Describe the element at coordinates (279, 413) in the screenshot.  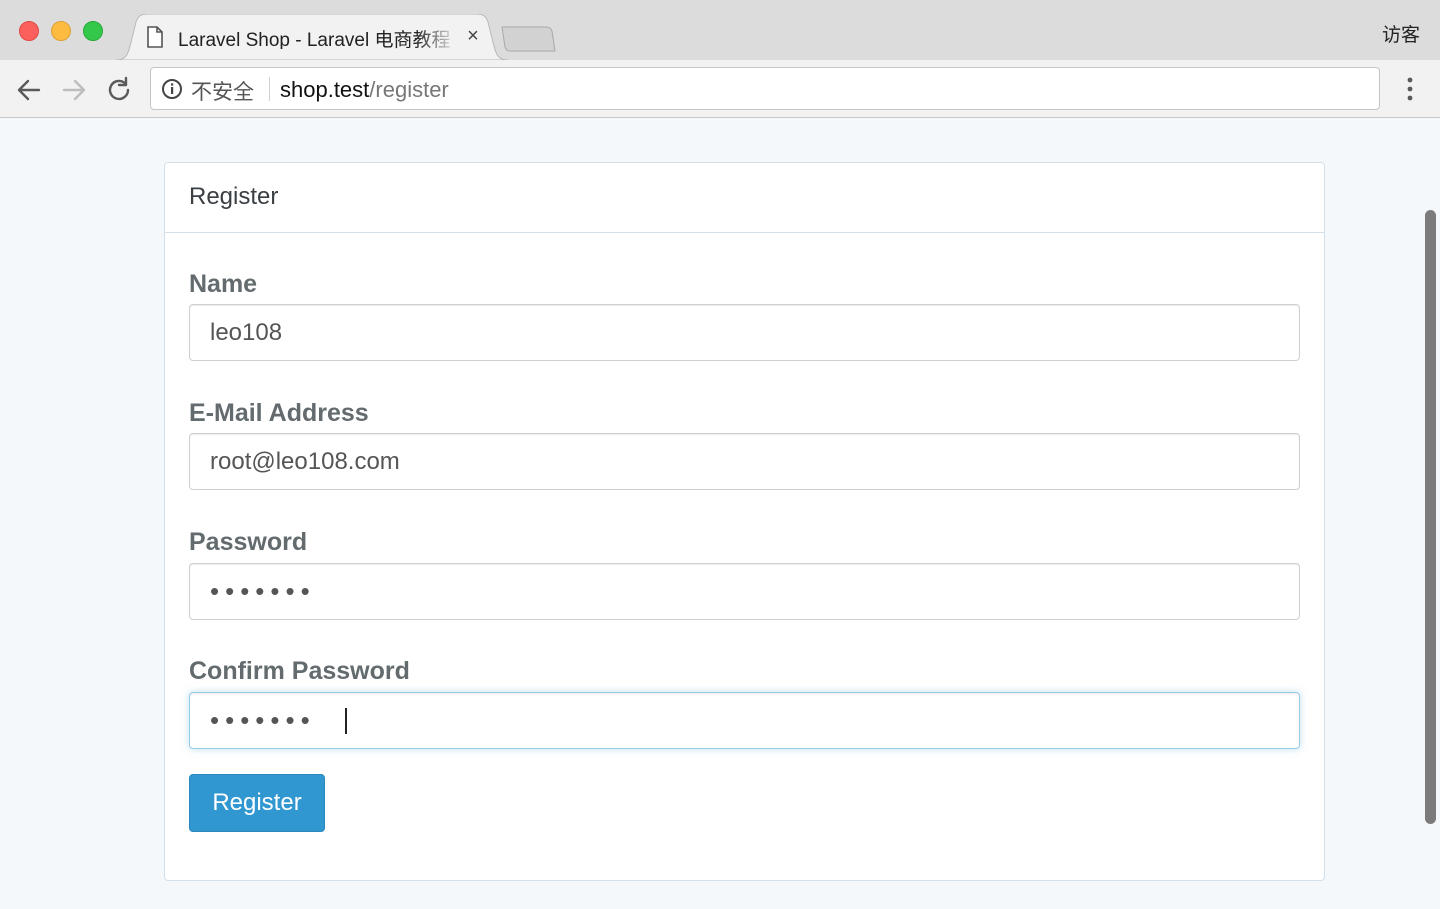
I see `email-label: E-Mail Address` at that location.